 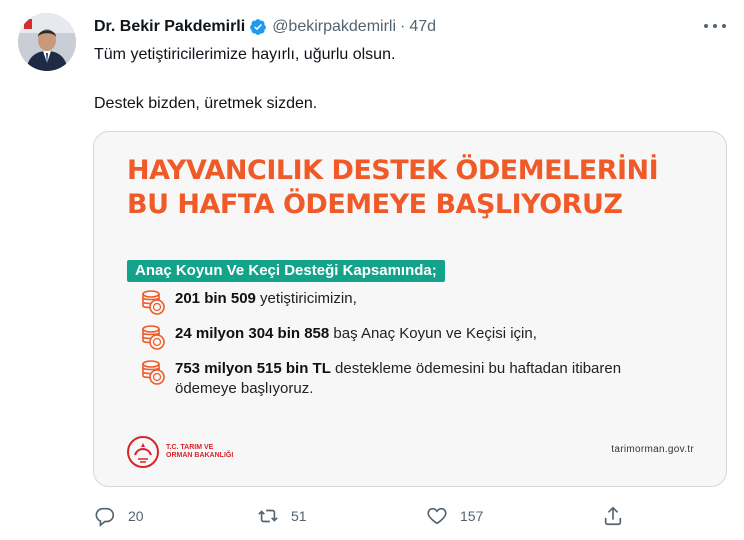 I want to click on like-button: 157, so click(x=454, y=516).